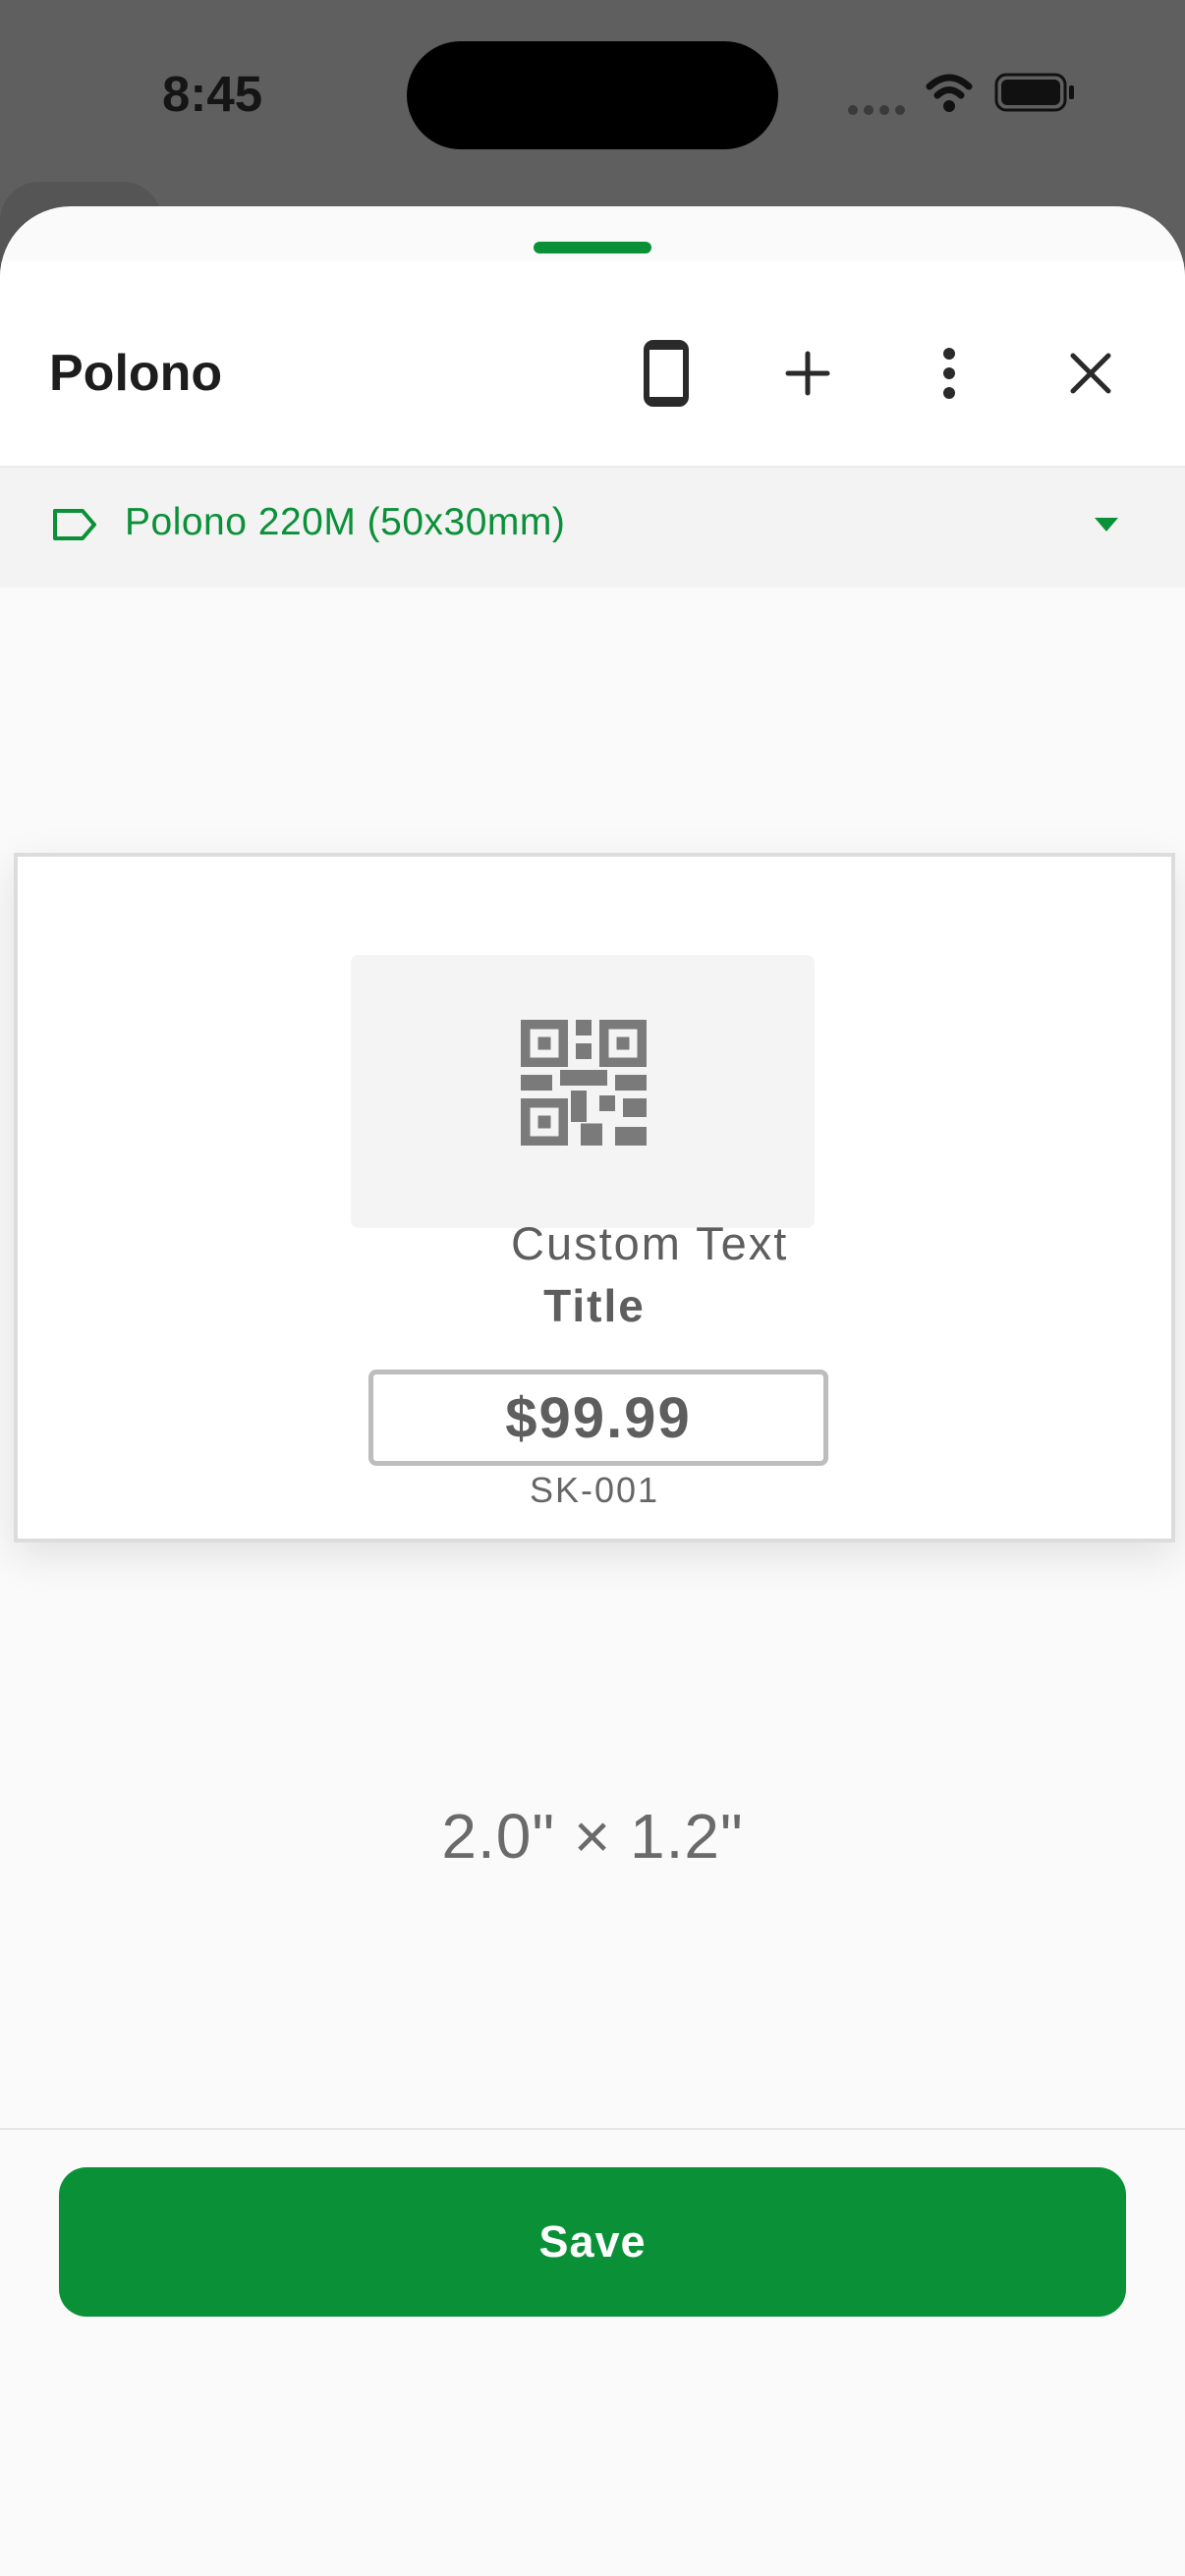 The image size is (1185, 2576). Describe the element at coordinates (75, 524) in the screenshot. I see `tag-icon` at that location.